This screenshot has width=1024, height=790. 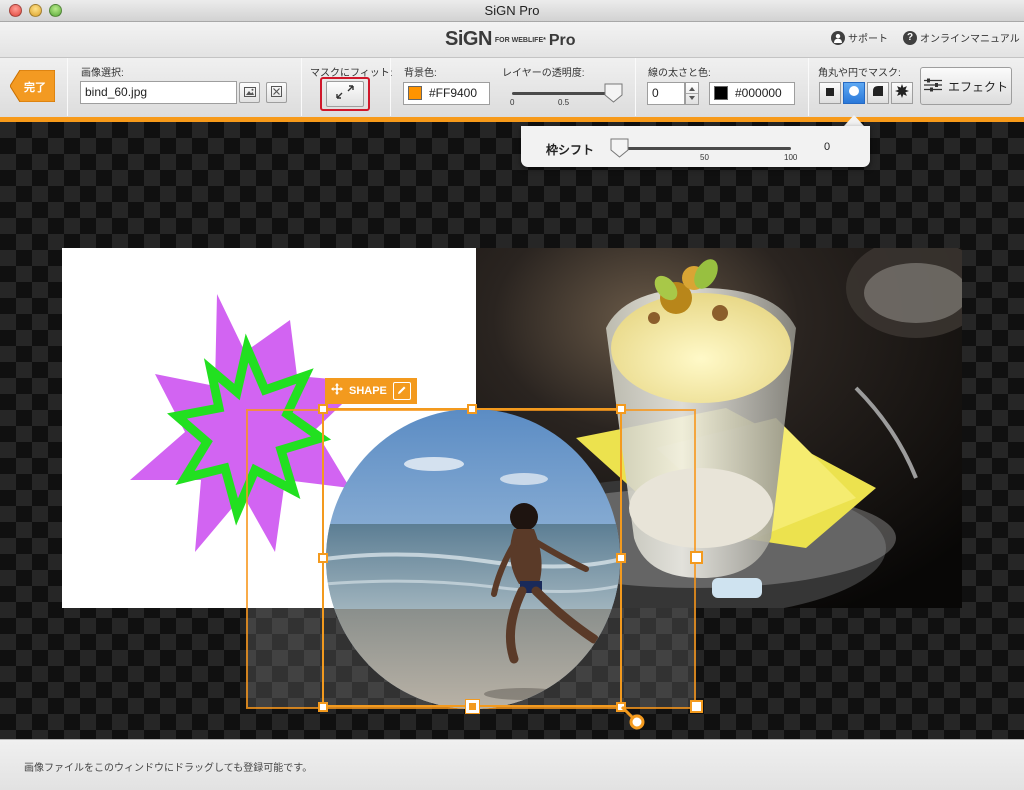 I want to click on title-bar: SiGN Pro, so click(x=512, y=11).